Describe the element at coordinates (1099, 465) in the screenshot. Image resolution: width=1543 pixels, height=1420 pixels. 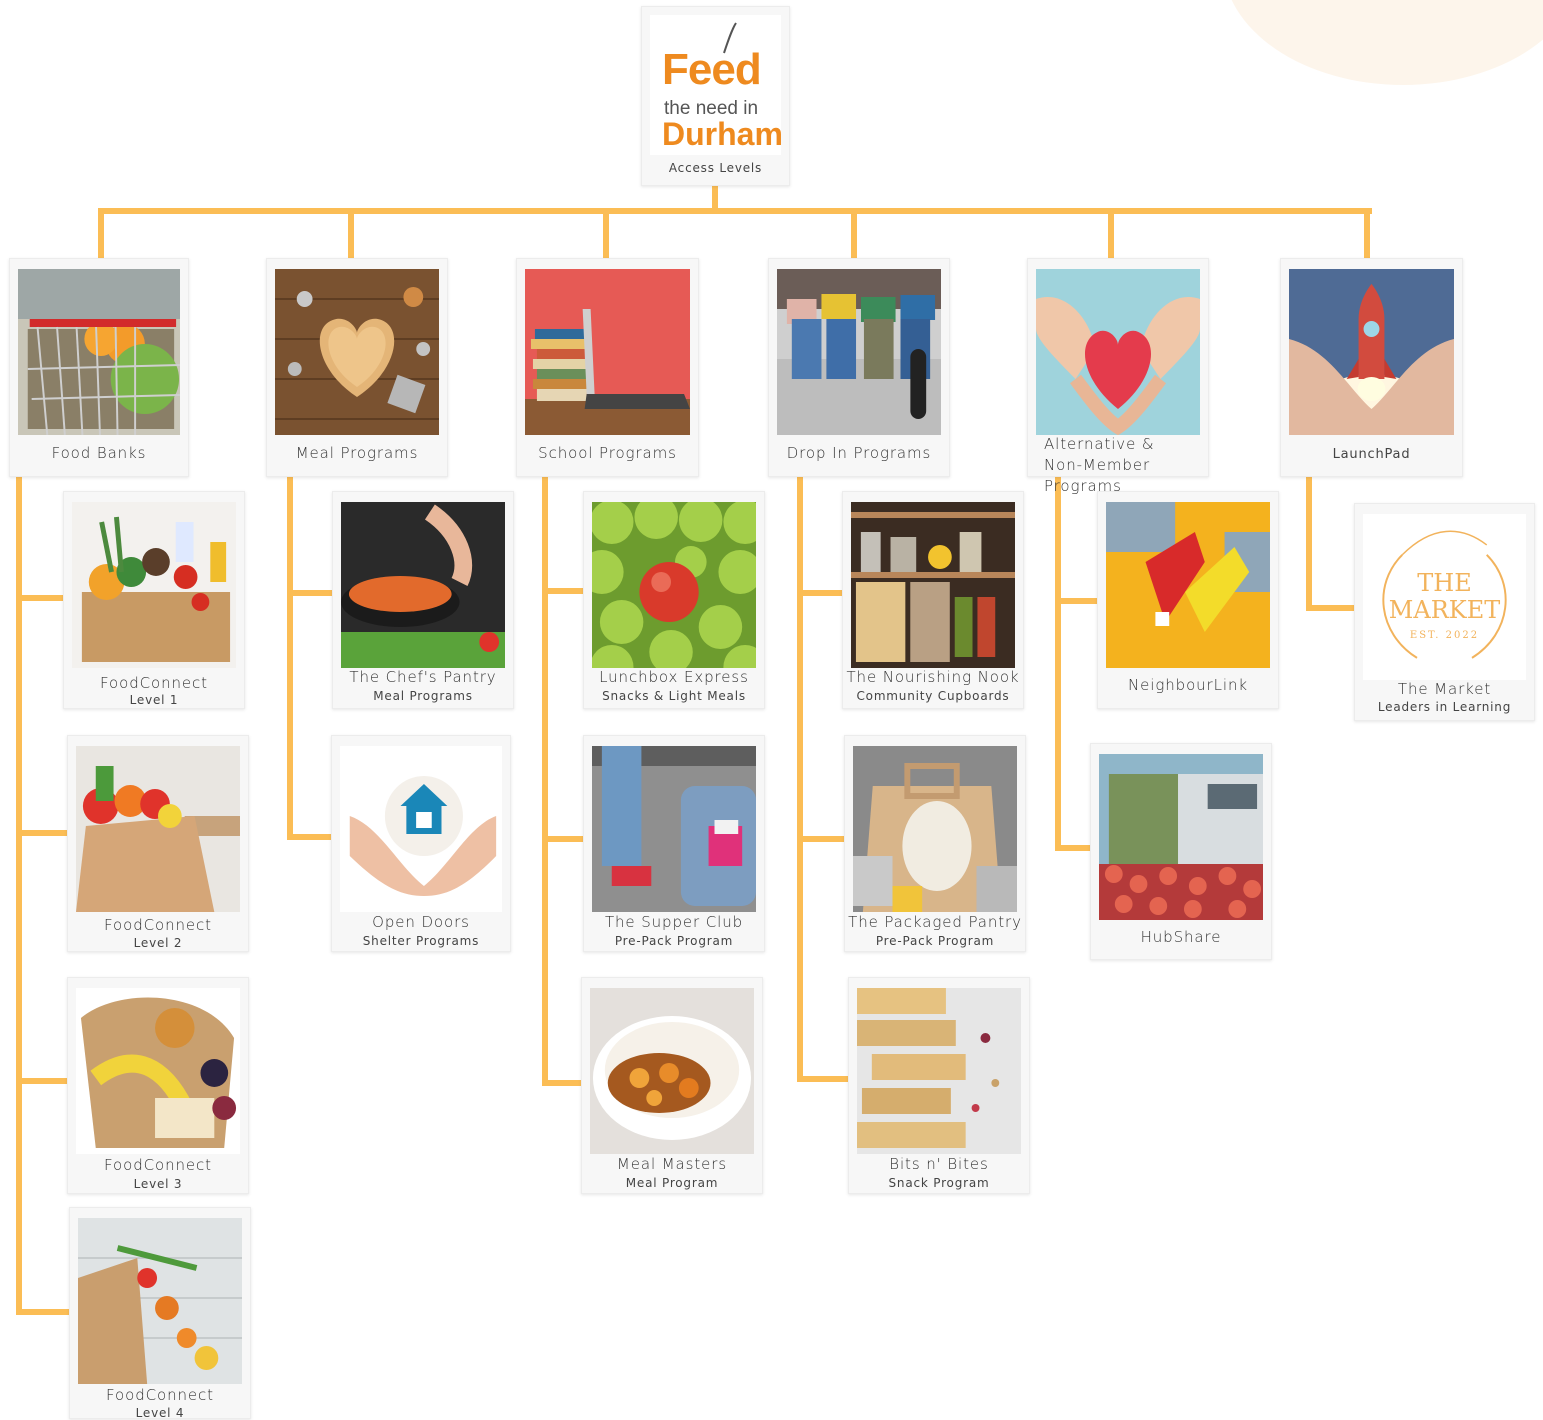
I see `category-label: Alternative & Non-Member Programs` at that location.